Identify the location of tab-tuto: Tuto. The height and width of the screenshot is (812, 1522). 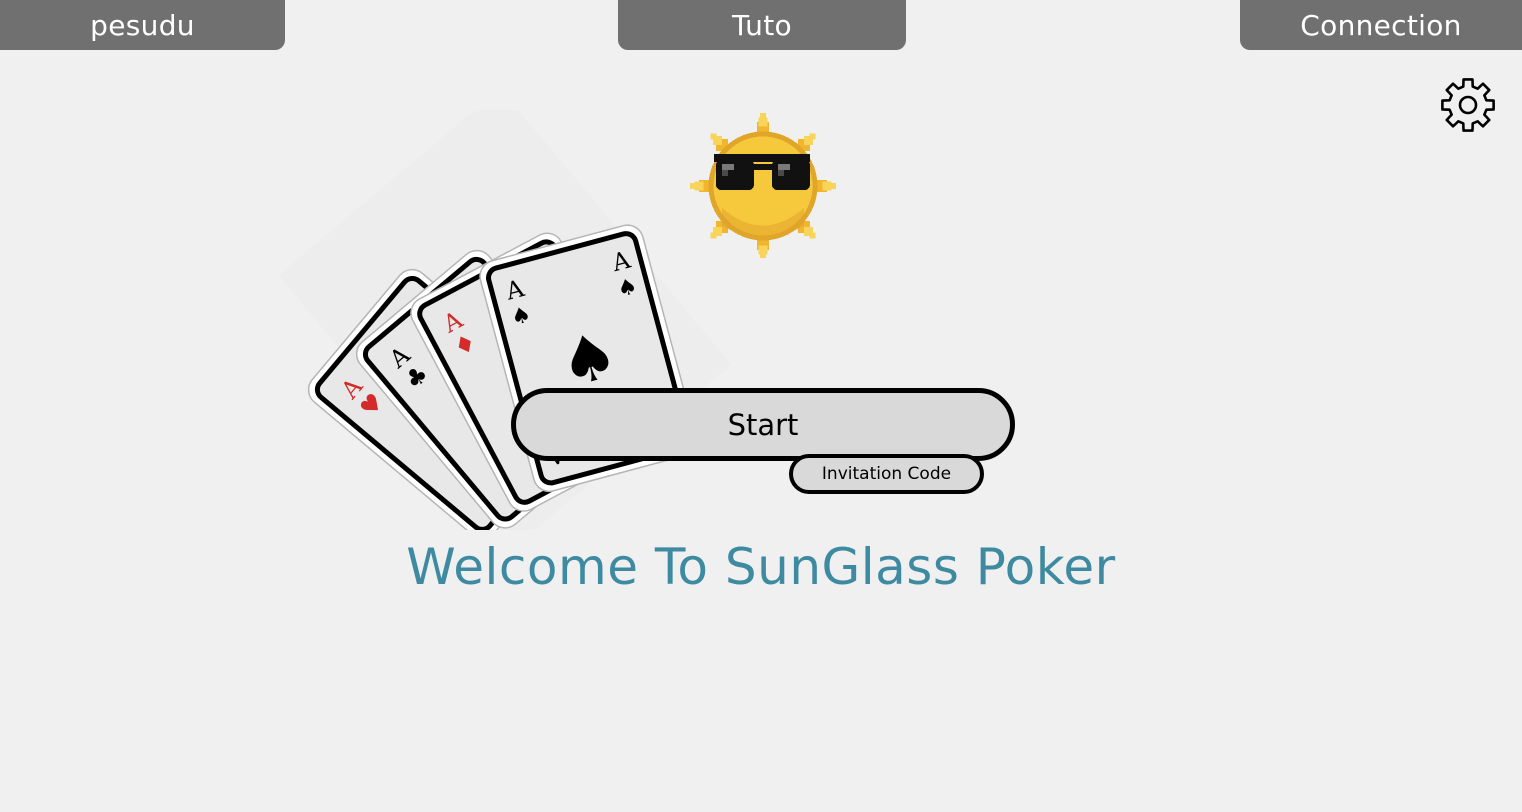
(762, 25).